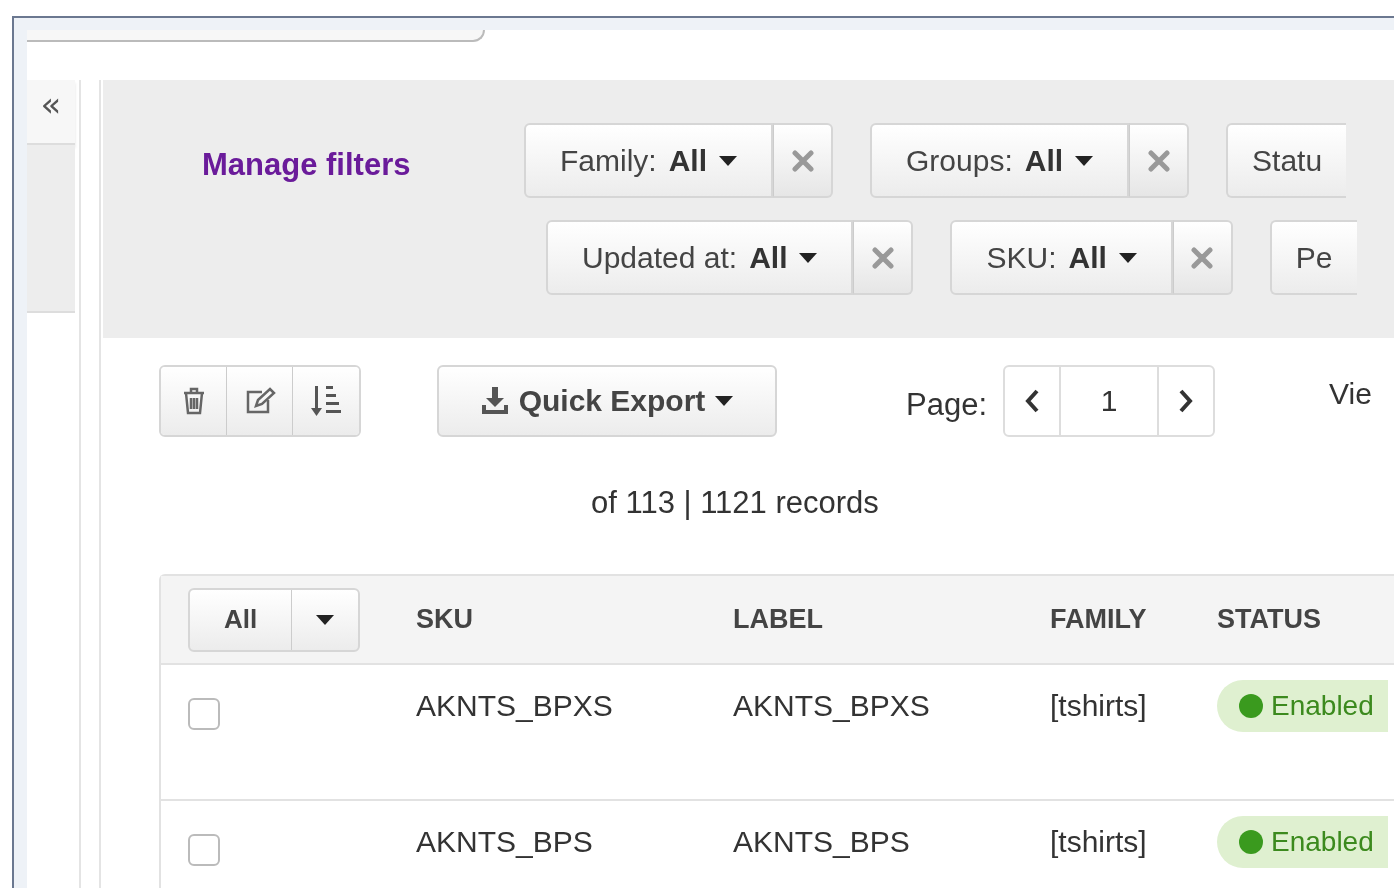 The width and height of the screenshot is (1394, 888). What do you see at coordinates (274, 619) in the screenshot?
I see `select-all-dropdown: All` at bounding box center [274, 619].